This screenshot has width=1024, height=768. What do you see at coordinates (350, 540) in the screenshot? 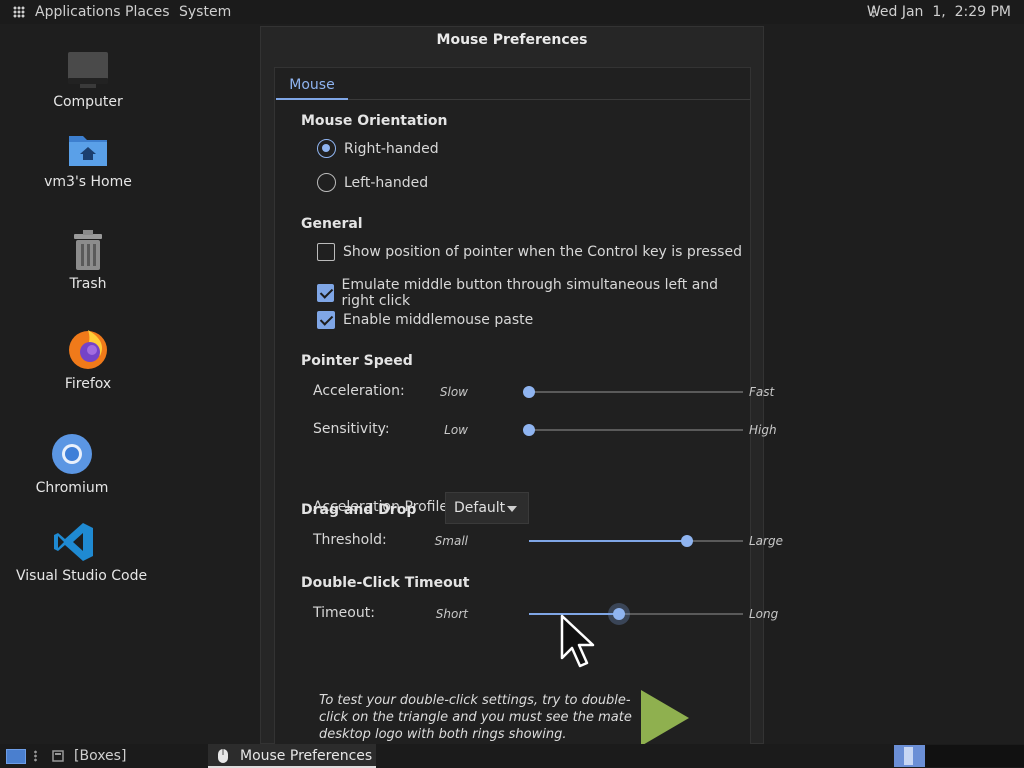
I see `threshold-label: Threshold:` at bounding box center [350, 540].